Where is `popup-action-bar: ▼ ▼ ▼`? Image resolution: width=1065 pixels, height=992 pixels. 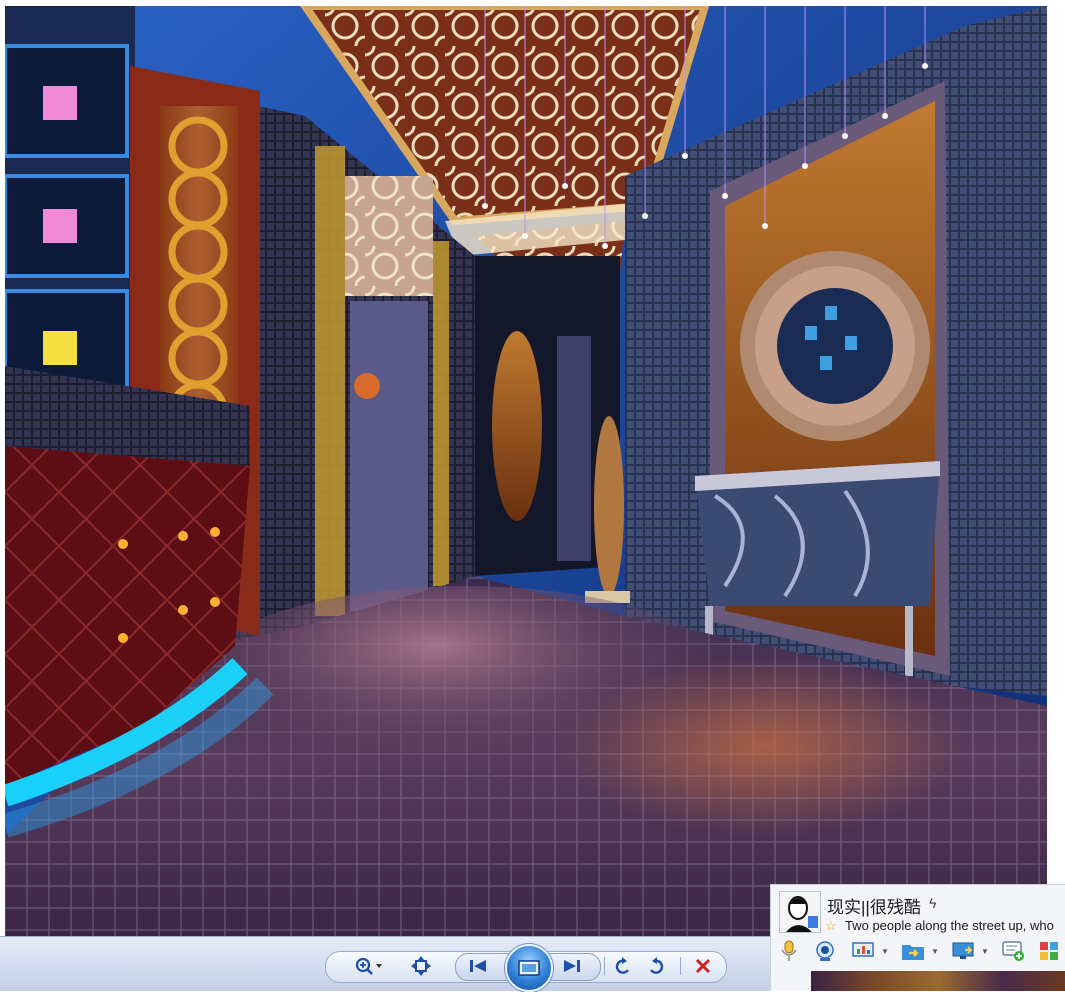
popup-action-bar: ▼ ▼ ▼ is located at coordinates (918, 952).